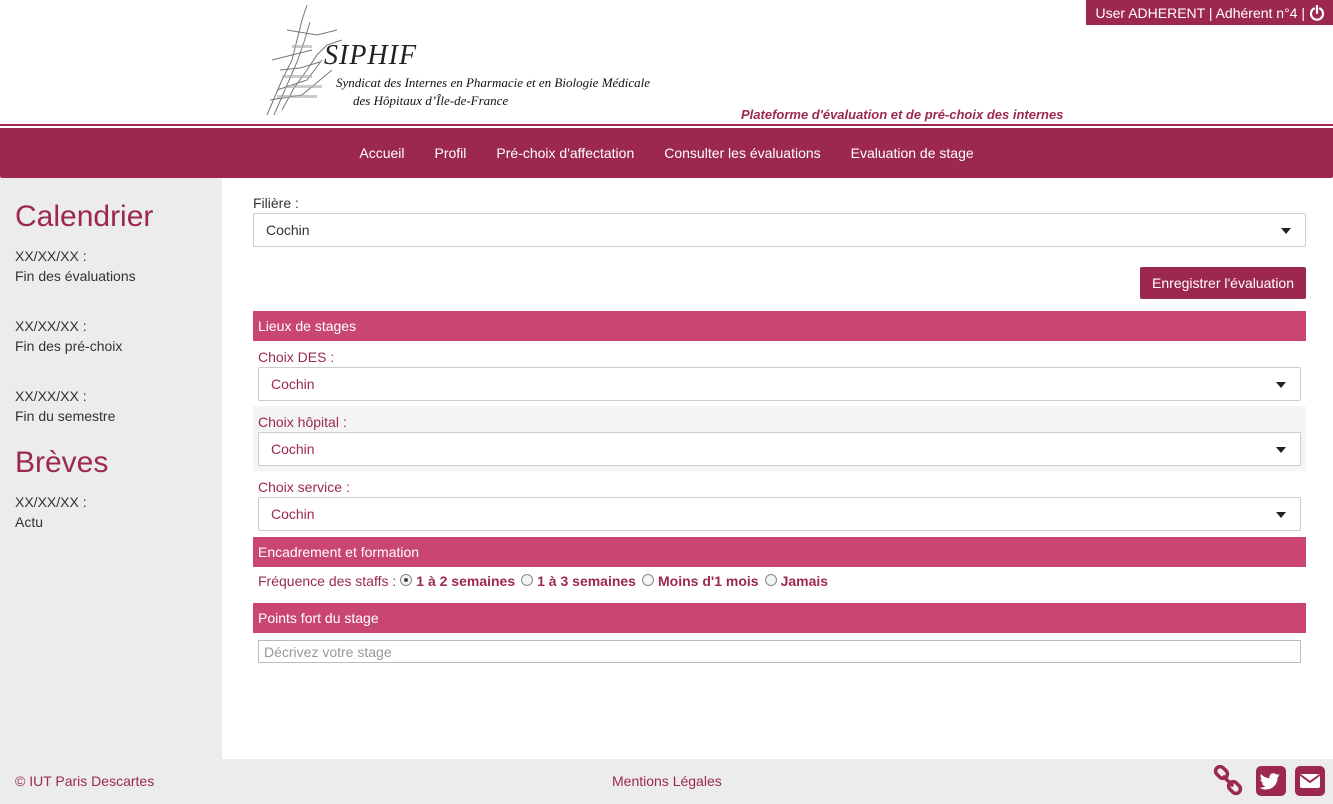 Image resolution: width=1333 pixels, height=804 pixels. What do you see at coordinates (381, 153) in the screenshot?
I see `nav-accueil: Accueil` at bounding box center [381, 153].